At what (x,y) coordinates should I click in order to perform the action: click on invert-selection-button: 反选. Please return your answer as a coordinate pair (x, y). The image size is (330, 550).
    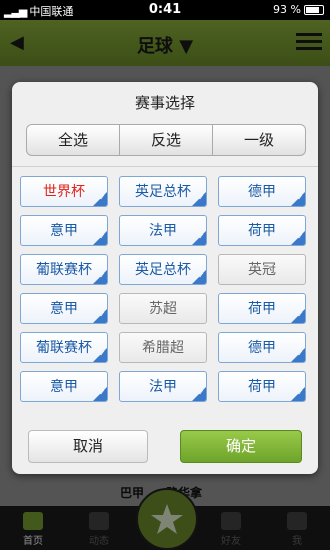
    Looking at the image, I should click on (166, 140).